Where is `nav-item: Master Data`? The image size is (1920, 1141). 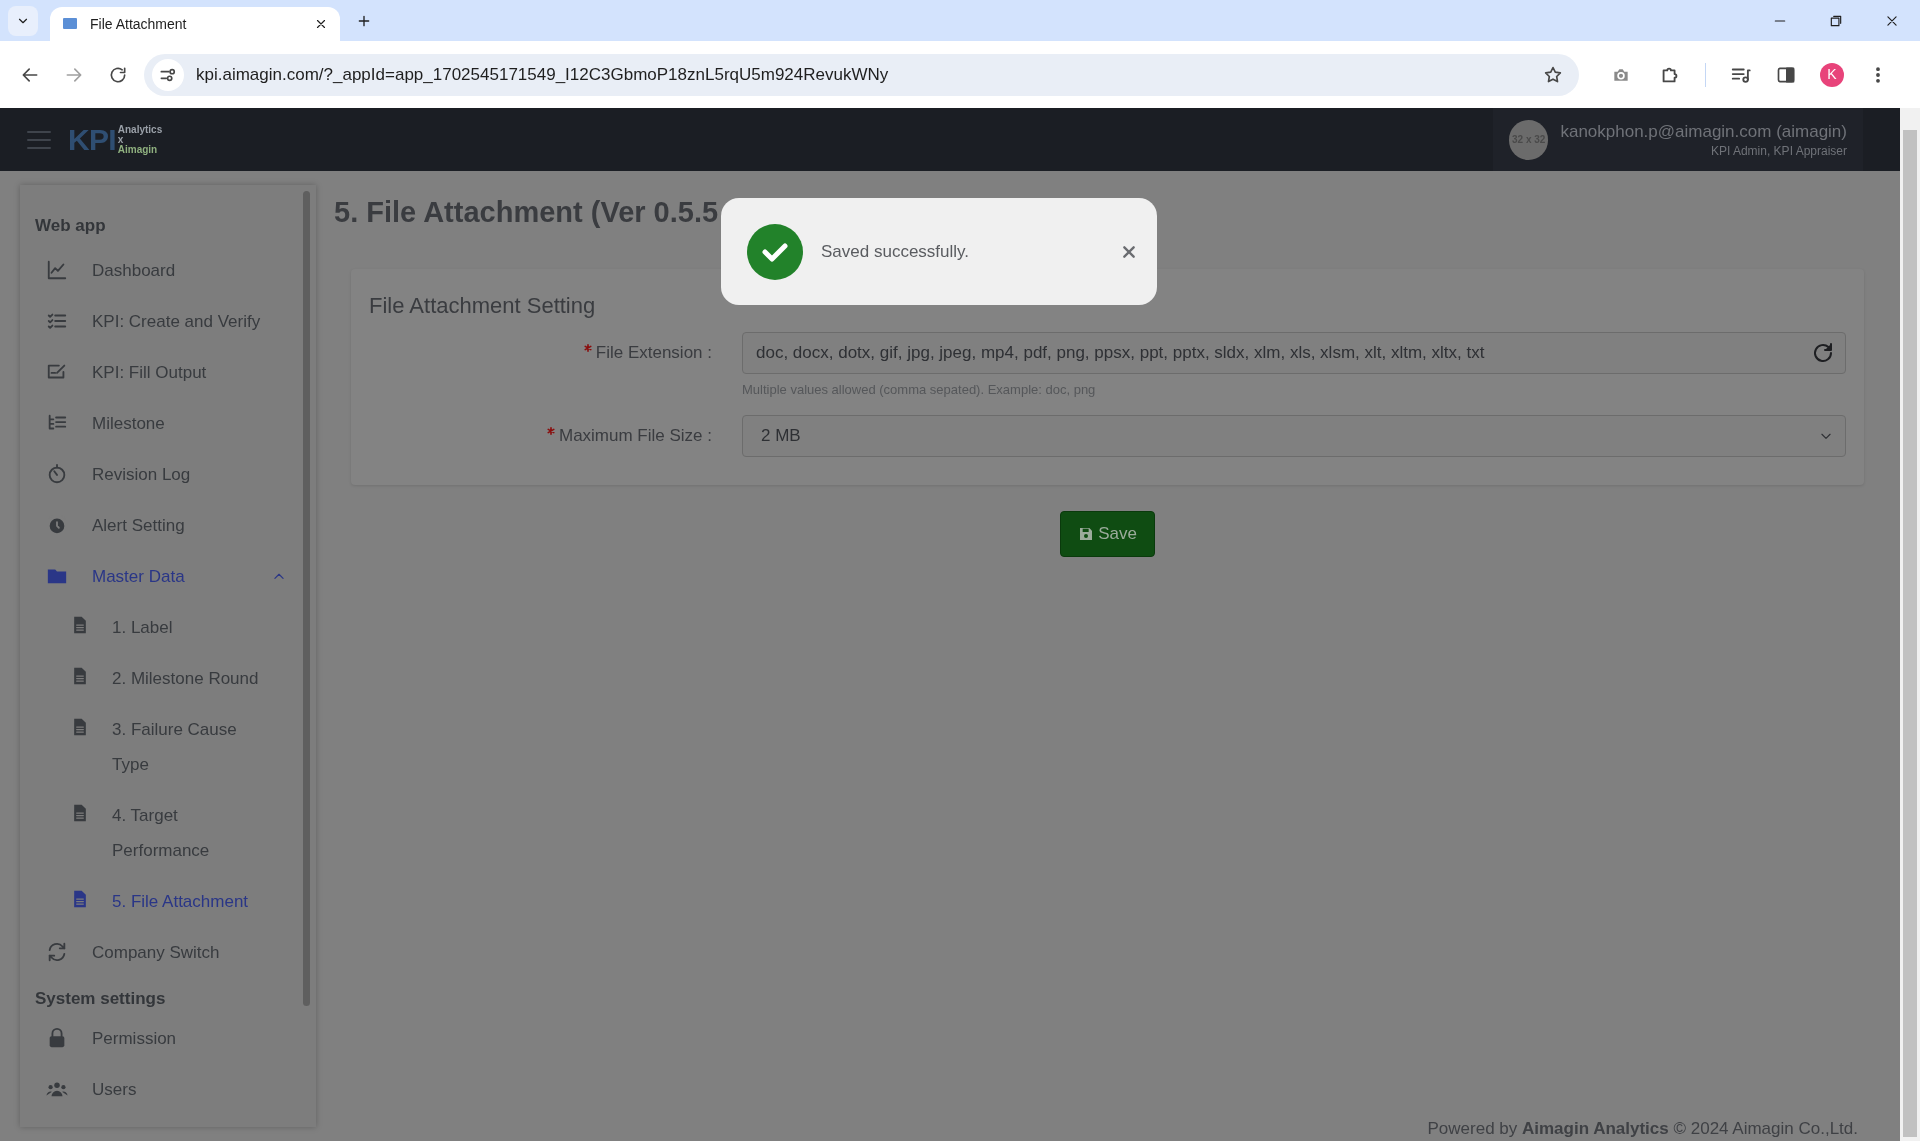 nav-item: Master Data is located at coordinates (168, 576).